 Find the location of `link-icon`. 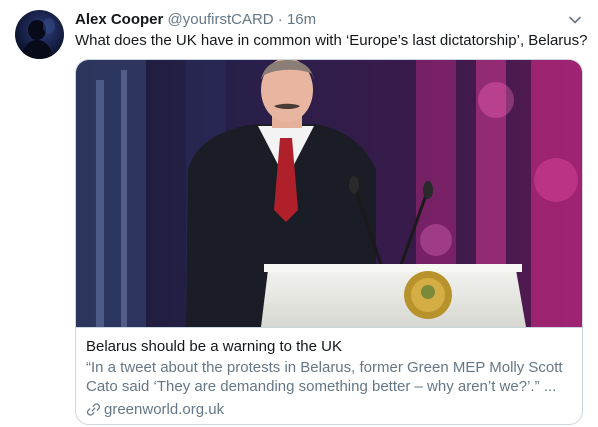

link-icon is located at coordinates (93, 409).